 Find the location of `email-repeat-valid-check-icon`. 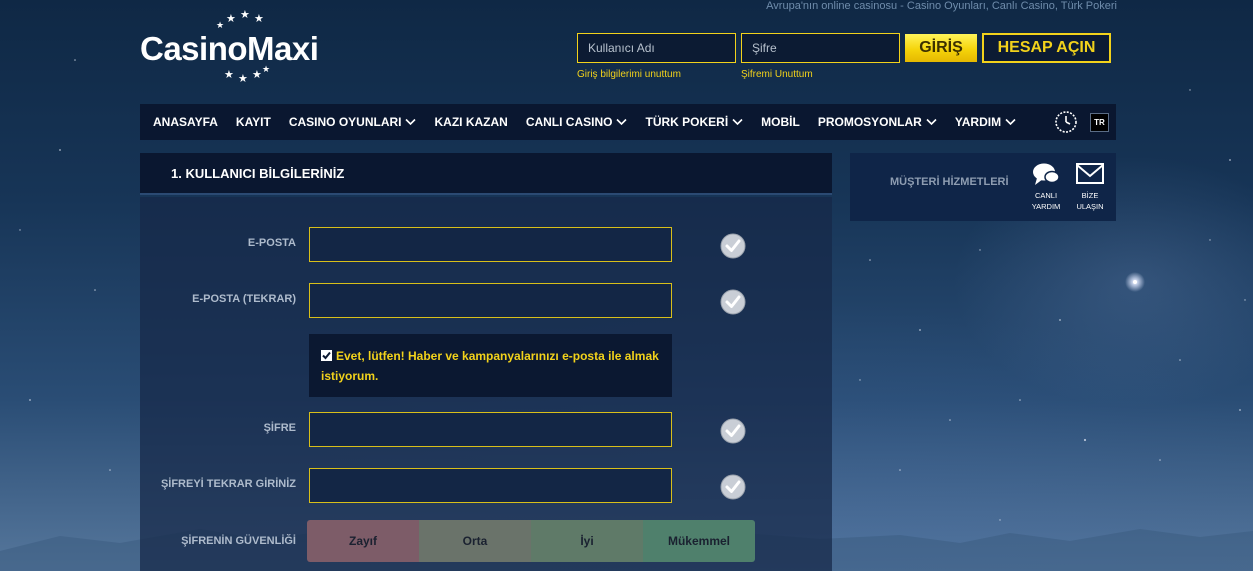

email-repeat-valid-check-icon is located at coordinates (733, 302).